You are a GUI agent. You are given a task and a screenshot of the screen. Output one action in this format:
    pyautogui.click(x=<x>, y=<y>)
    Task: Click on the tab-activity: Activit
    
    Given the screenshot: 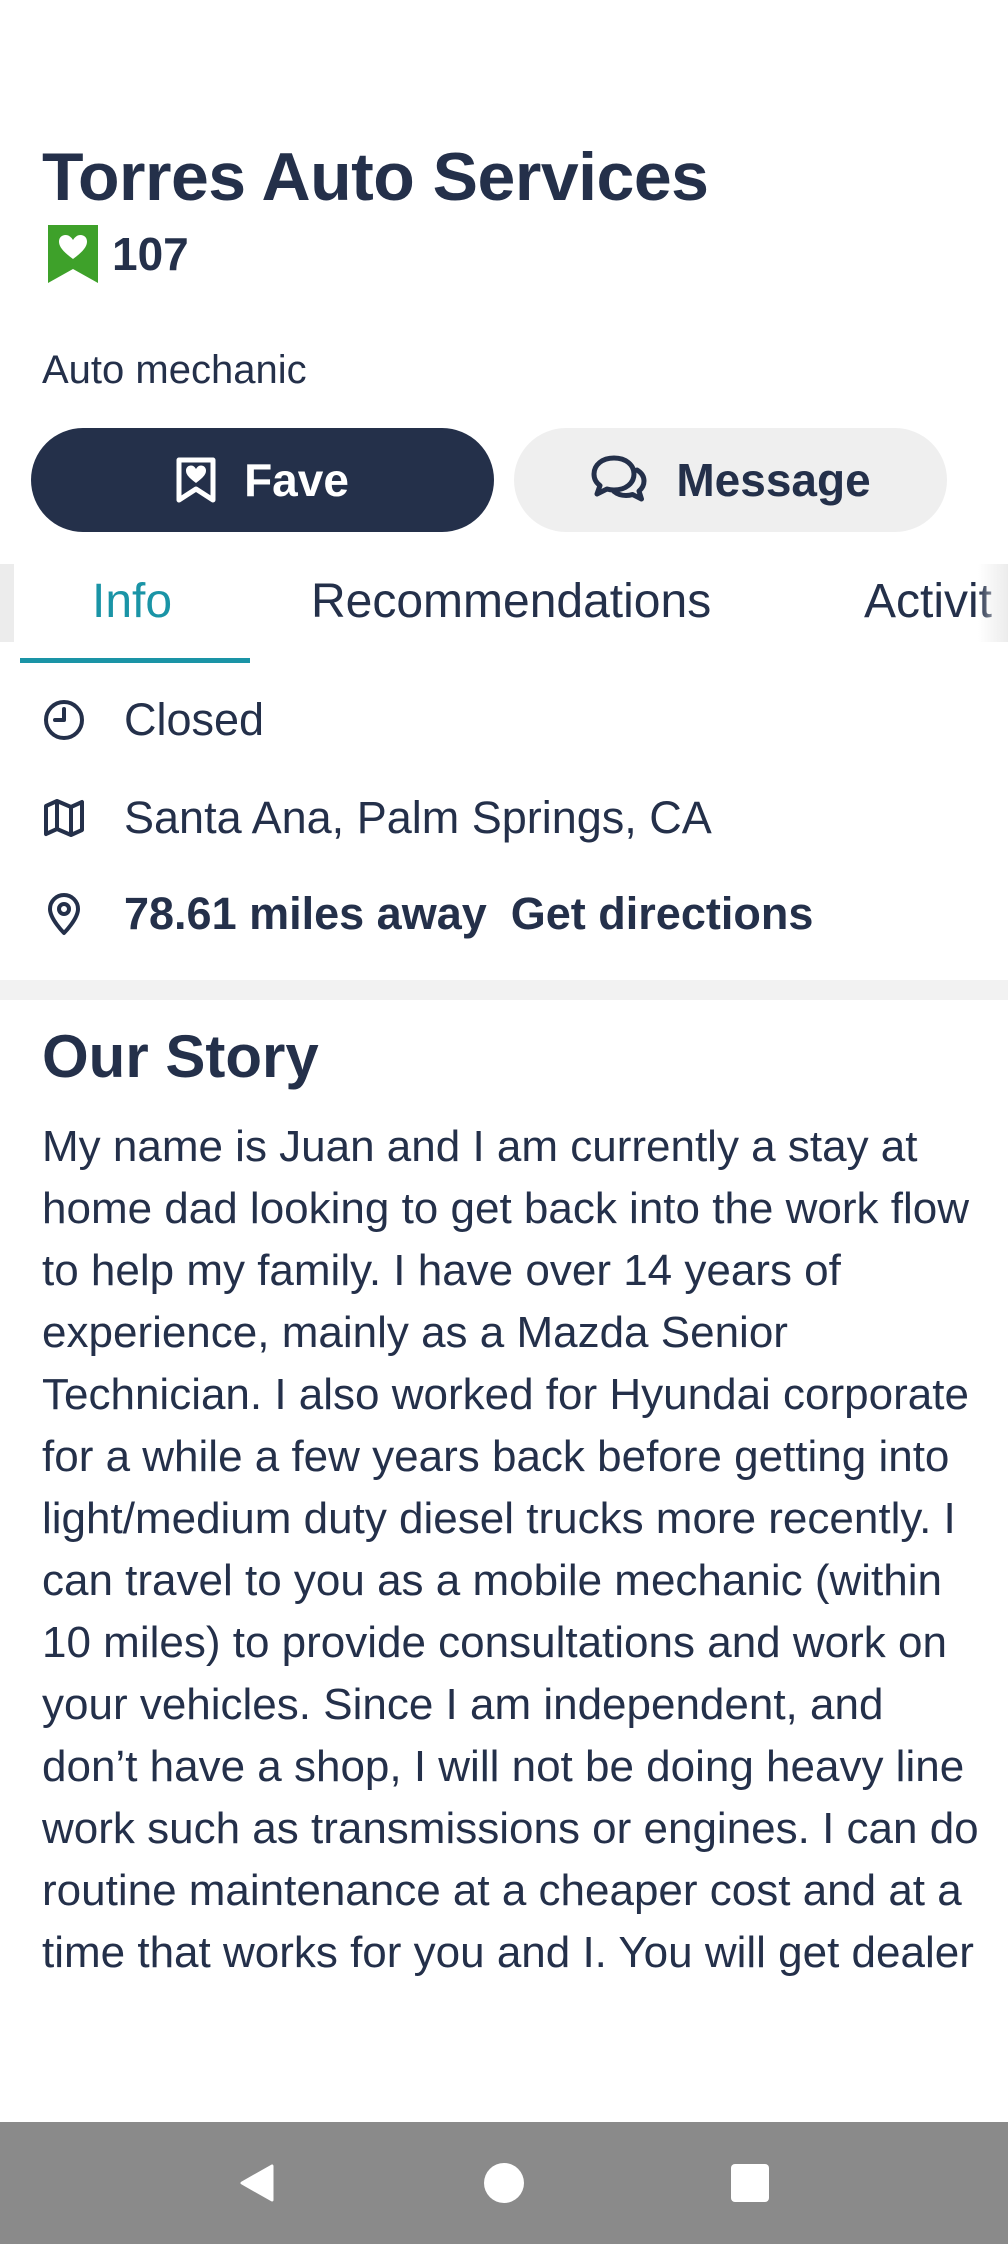 What is the action you would take?
    pyautogui.click(x=928, y=601)
    